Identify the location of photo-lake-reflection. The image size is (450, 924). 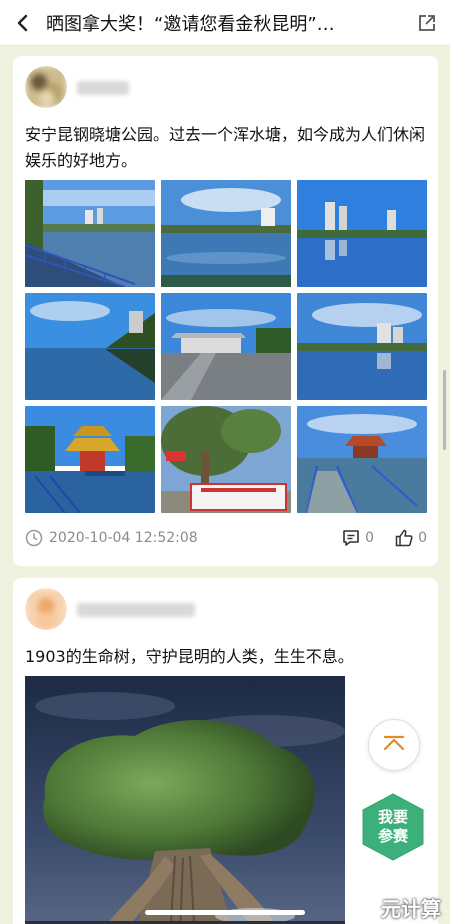
(362, 233).